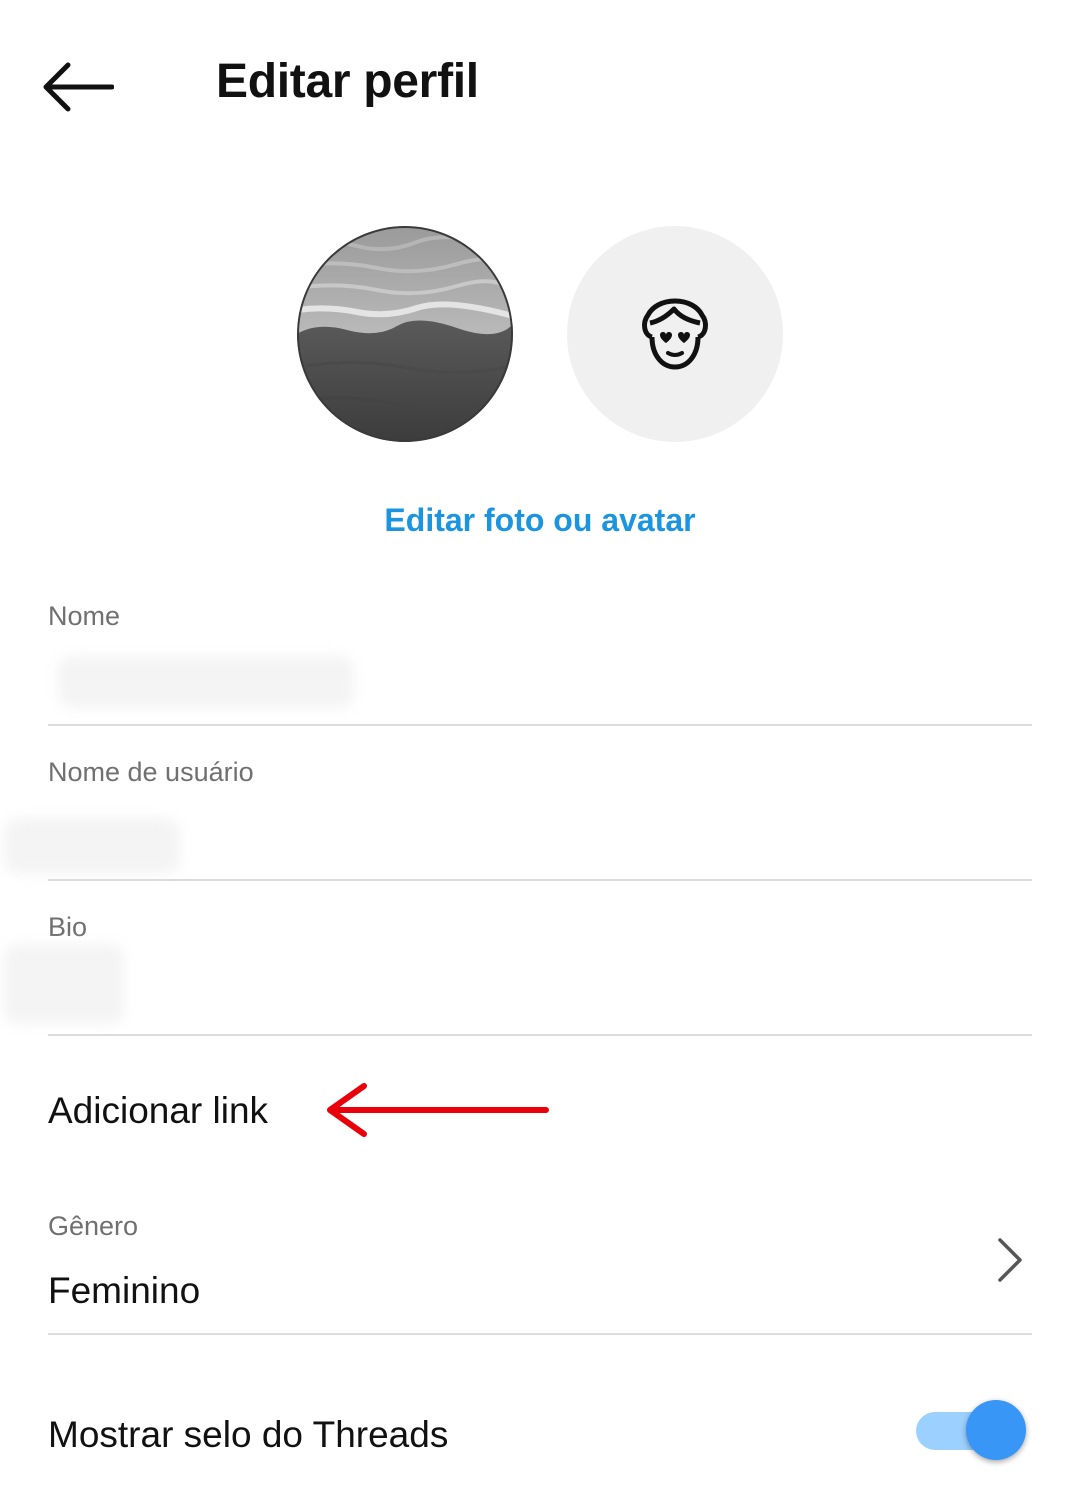 This screenshot has height=1512, width=1080. What do you see at coordinates (540, 725) in the screenshot?
I see `name-divider` at bounding box center [540, 725].